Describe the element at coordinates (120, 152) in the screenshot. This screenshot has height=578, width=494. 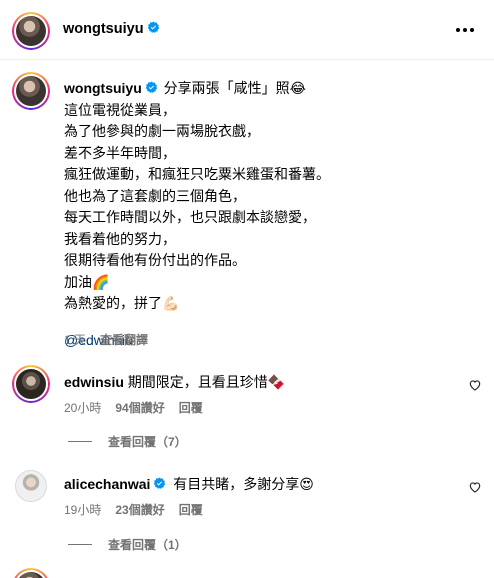
I see `caption-line: 差不多半年時間，` at that location.